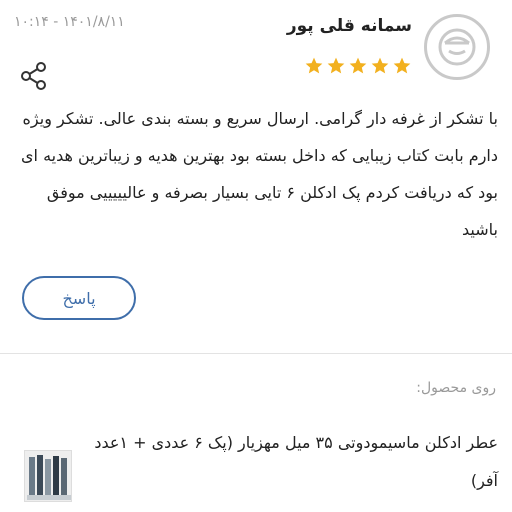  Describe the element at coordinates (34, 76) in the screenshot. I see `share-icon` at that location.